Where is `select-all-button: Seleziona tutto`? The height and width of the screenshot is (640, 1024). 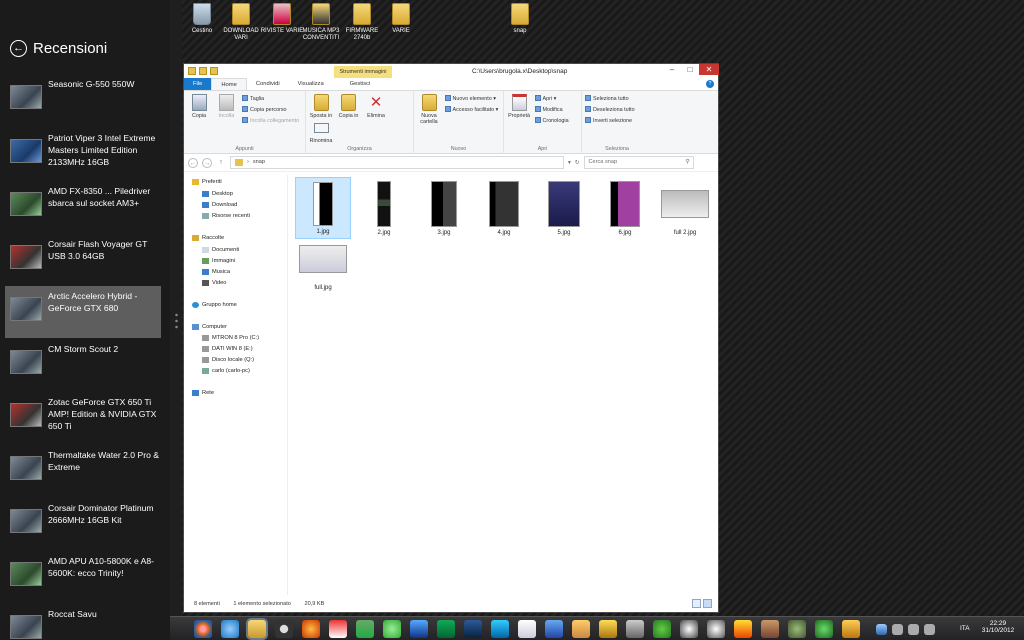
select-all-button: Seleziona tutto is located at coordinates (617, 99).